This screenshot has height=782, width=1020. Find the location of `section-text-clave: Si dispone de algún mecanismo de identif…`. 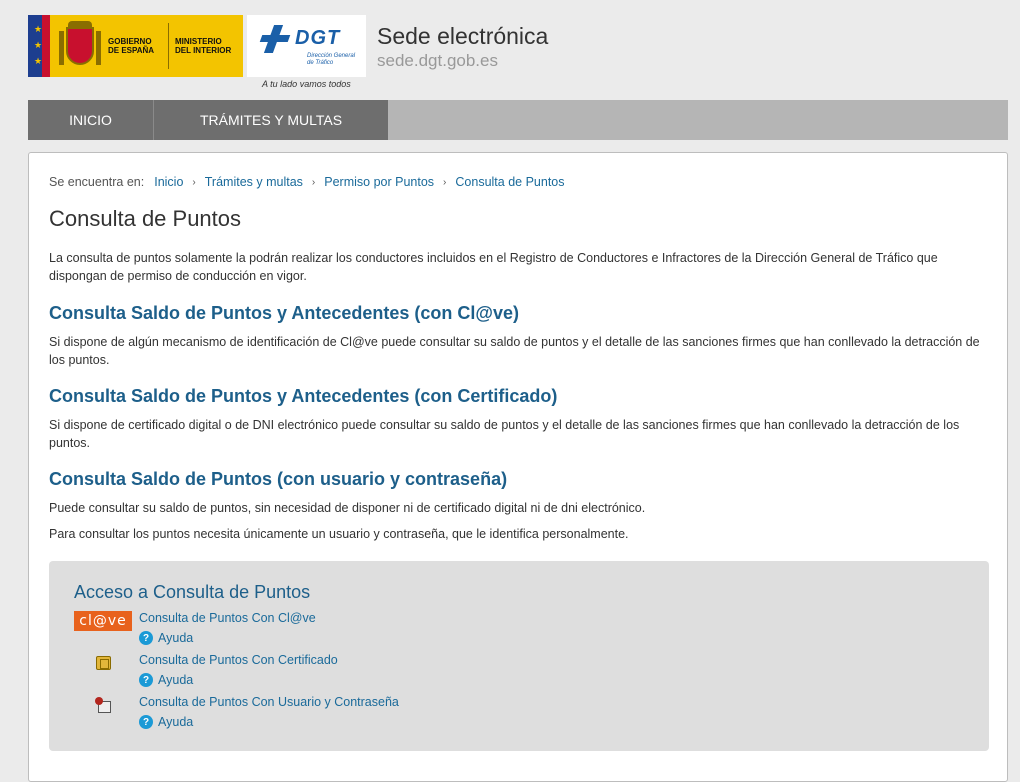

section-text-clave: Si dispone de algún mecanismo de identif… is located at coordinates (514, 351).